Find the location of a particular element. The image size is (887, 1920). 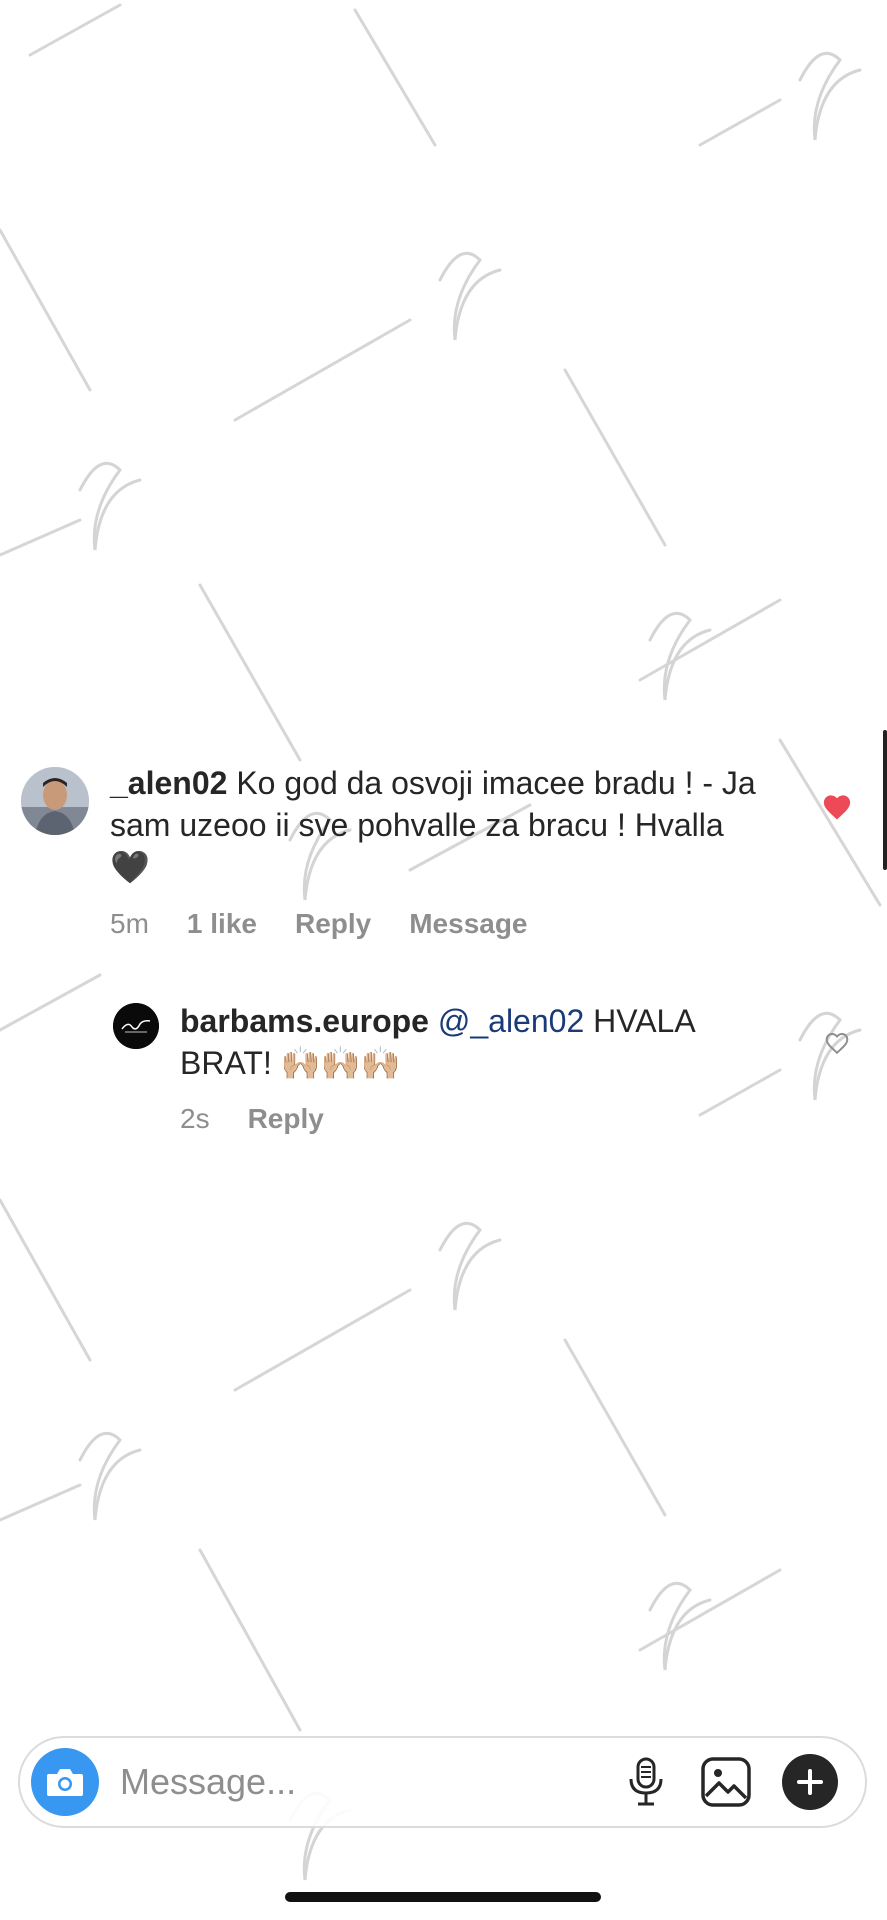

reply-meta: 2s Reply is located at coordinates (252, 1119).